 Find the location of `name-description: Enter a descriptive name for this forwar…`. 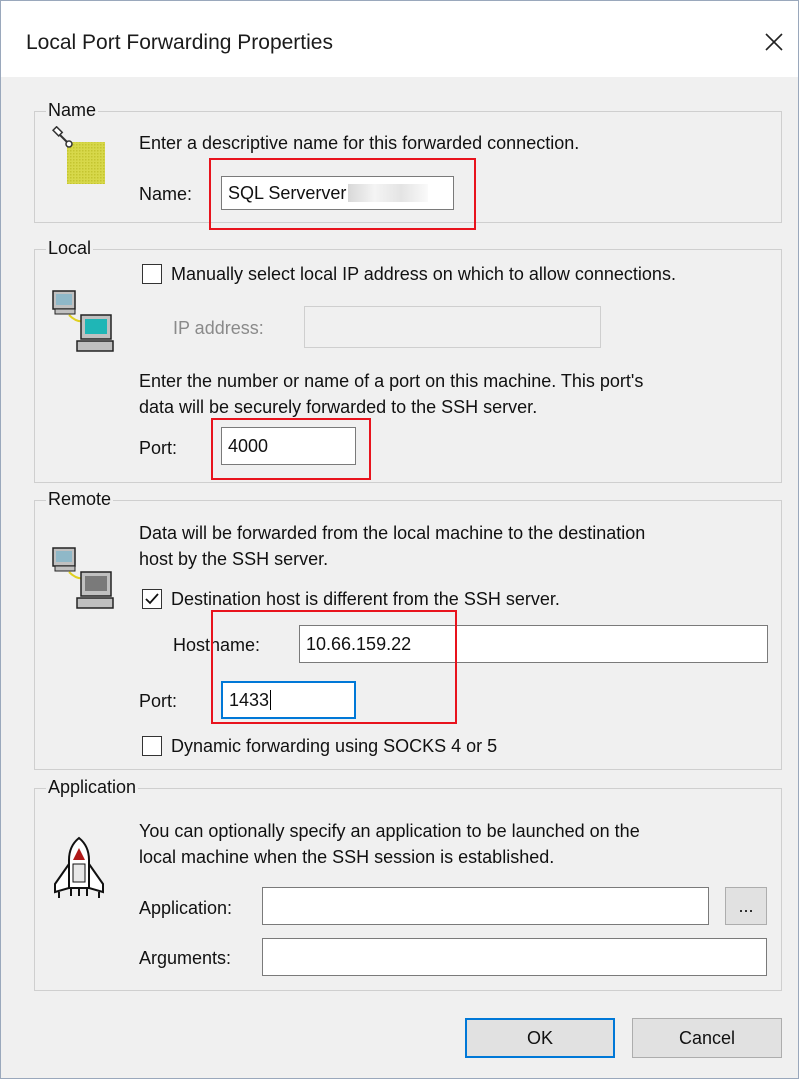

name-description: Enter a descriptive name for this forwar… is located at coordinates (359, 143).